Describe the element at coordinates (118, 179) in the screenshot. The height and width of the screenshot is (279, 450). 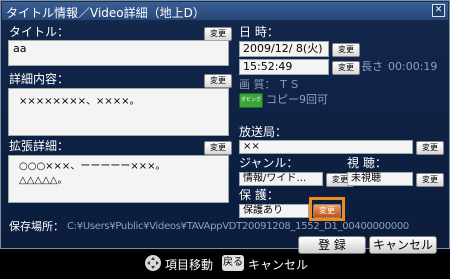
I see `ext-detail-field: ○○○×××、ーーーーー×××。 △△△△△。` at that location.